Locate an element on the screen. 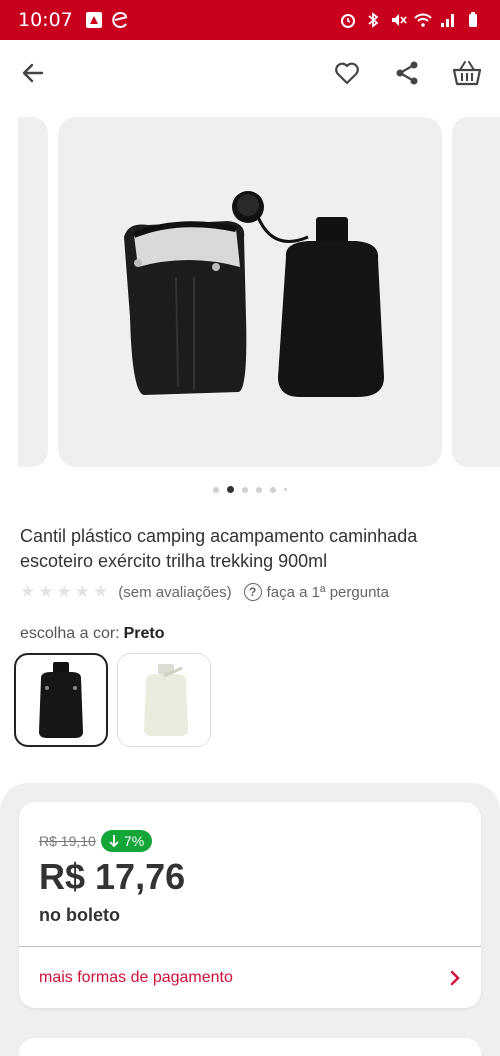 The width and height of the screenshot is (500, 1056). favorite-button is located at coordinates (347, 73).